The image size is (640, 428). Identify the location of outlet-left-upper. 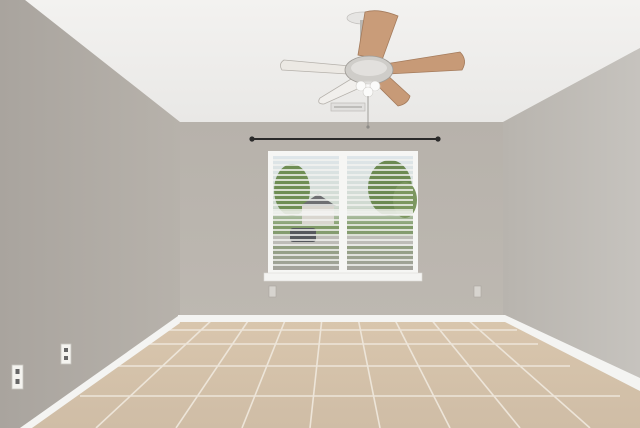
(66, 354).